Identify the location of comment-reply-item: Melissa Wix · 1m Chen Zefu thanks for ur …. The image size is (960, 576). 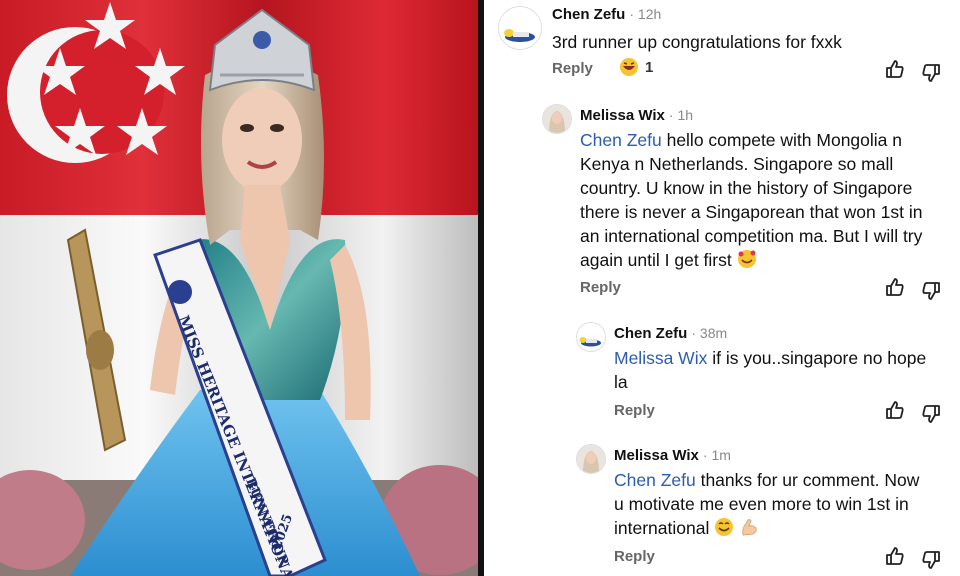
(764, 509).